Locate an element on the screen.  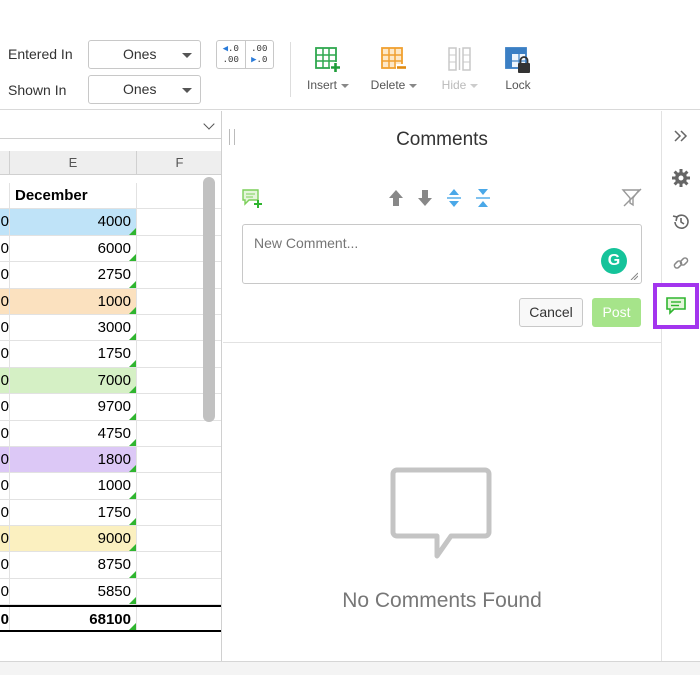
new-comment-input is located at coordinates (442, 254).